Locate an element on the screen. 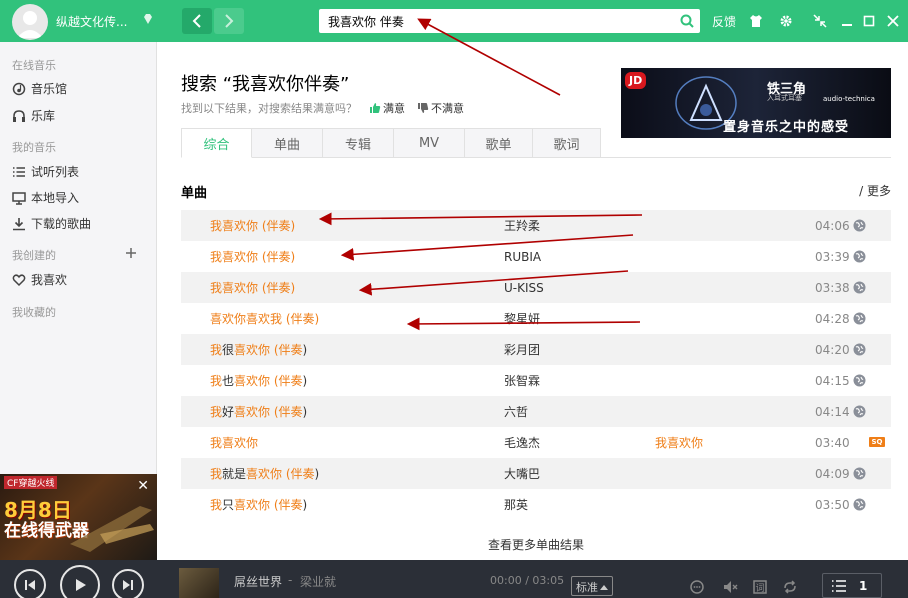 This screenshot has height=598, width=908. satisfied-button: 满意 is located at coordinates (387, 108).